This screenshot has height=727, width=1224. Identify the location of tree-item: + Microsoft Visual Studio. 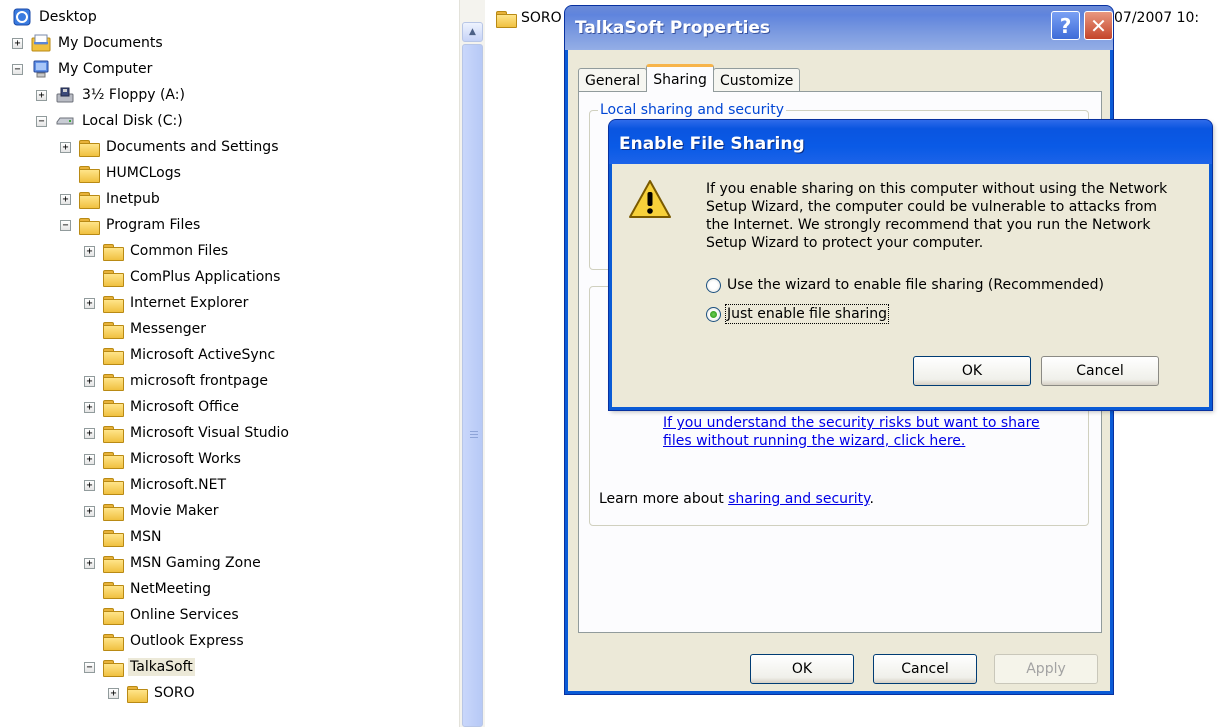
(187, 433).